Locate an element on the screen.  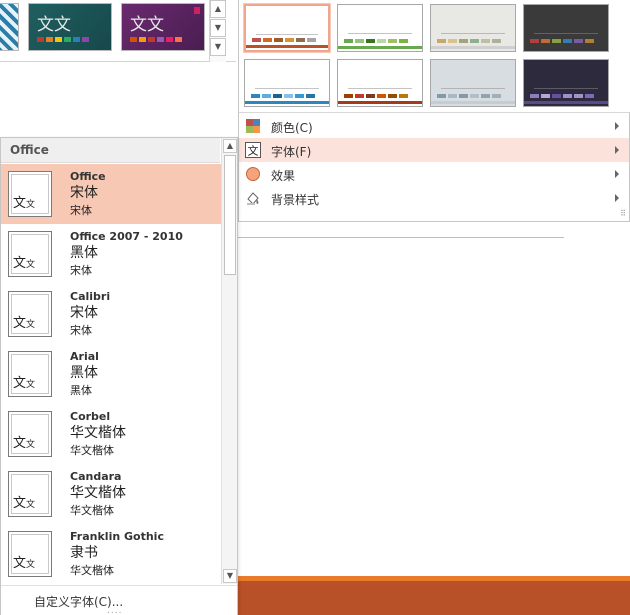
variant-dark is located at coordinates (566, 28).